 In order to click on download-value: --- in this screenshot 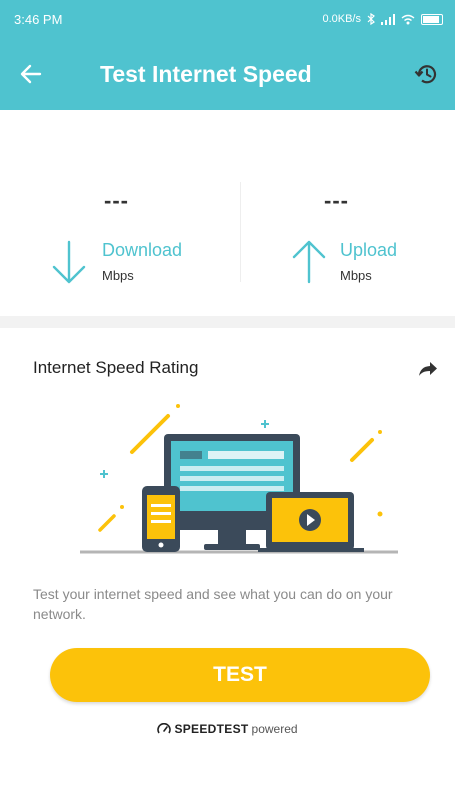, I will do `click(116, 200)`.